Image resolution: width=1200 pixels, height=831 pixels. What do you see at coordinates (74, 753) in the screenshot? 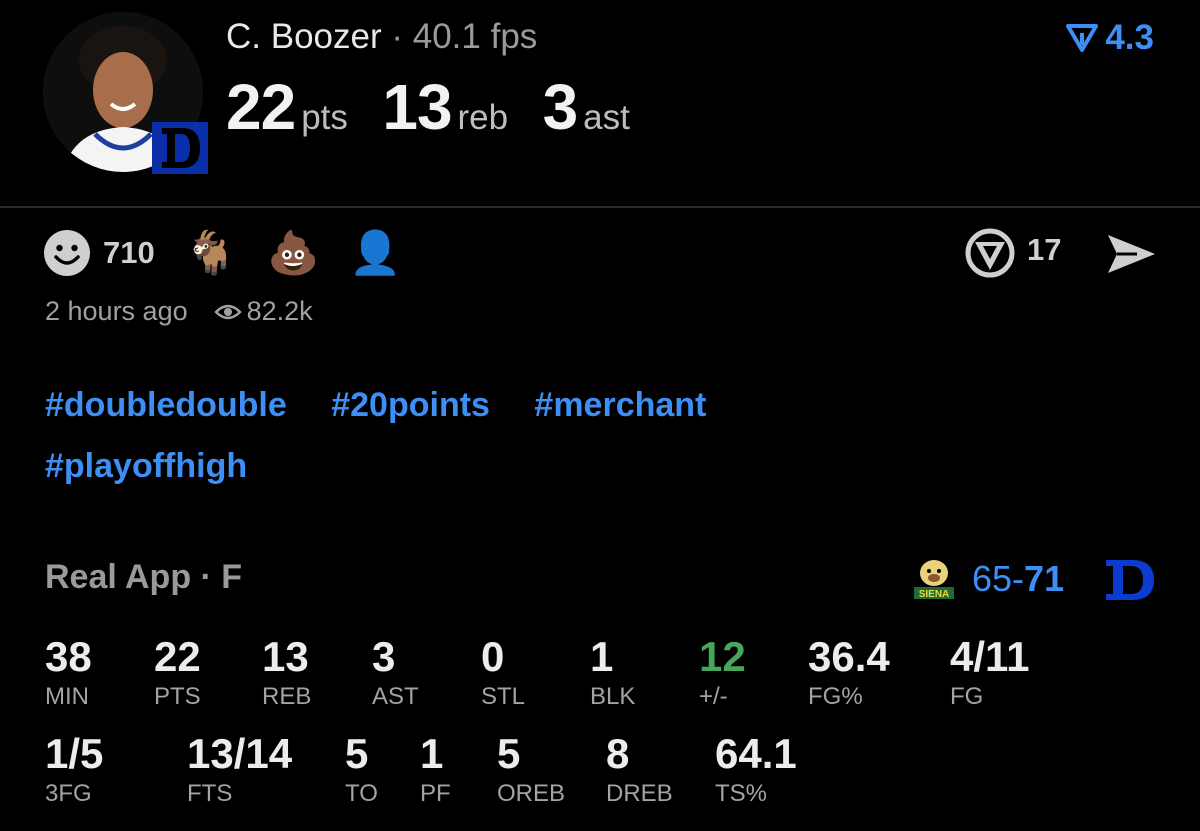
I see `stat-value: 1/5` at bounding box center [74, 753].